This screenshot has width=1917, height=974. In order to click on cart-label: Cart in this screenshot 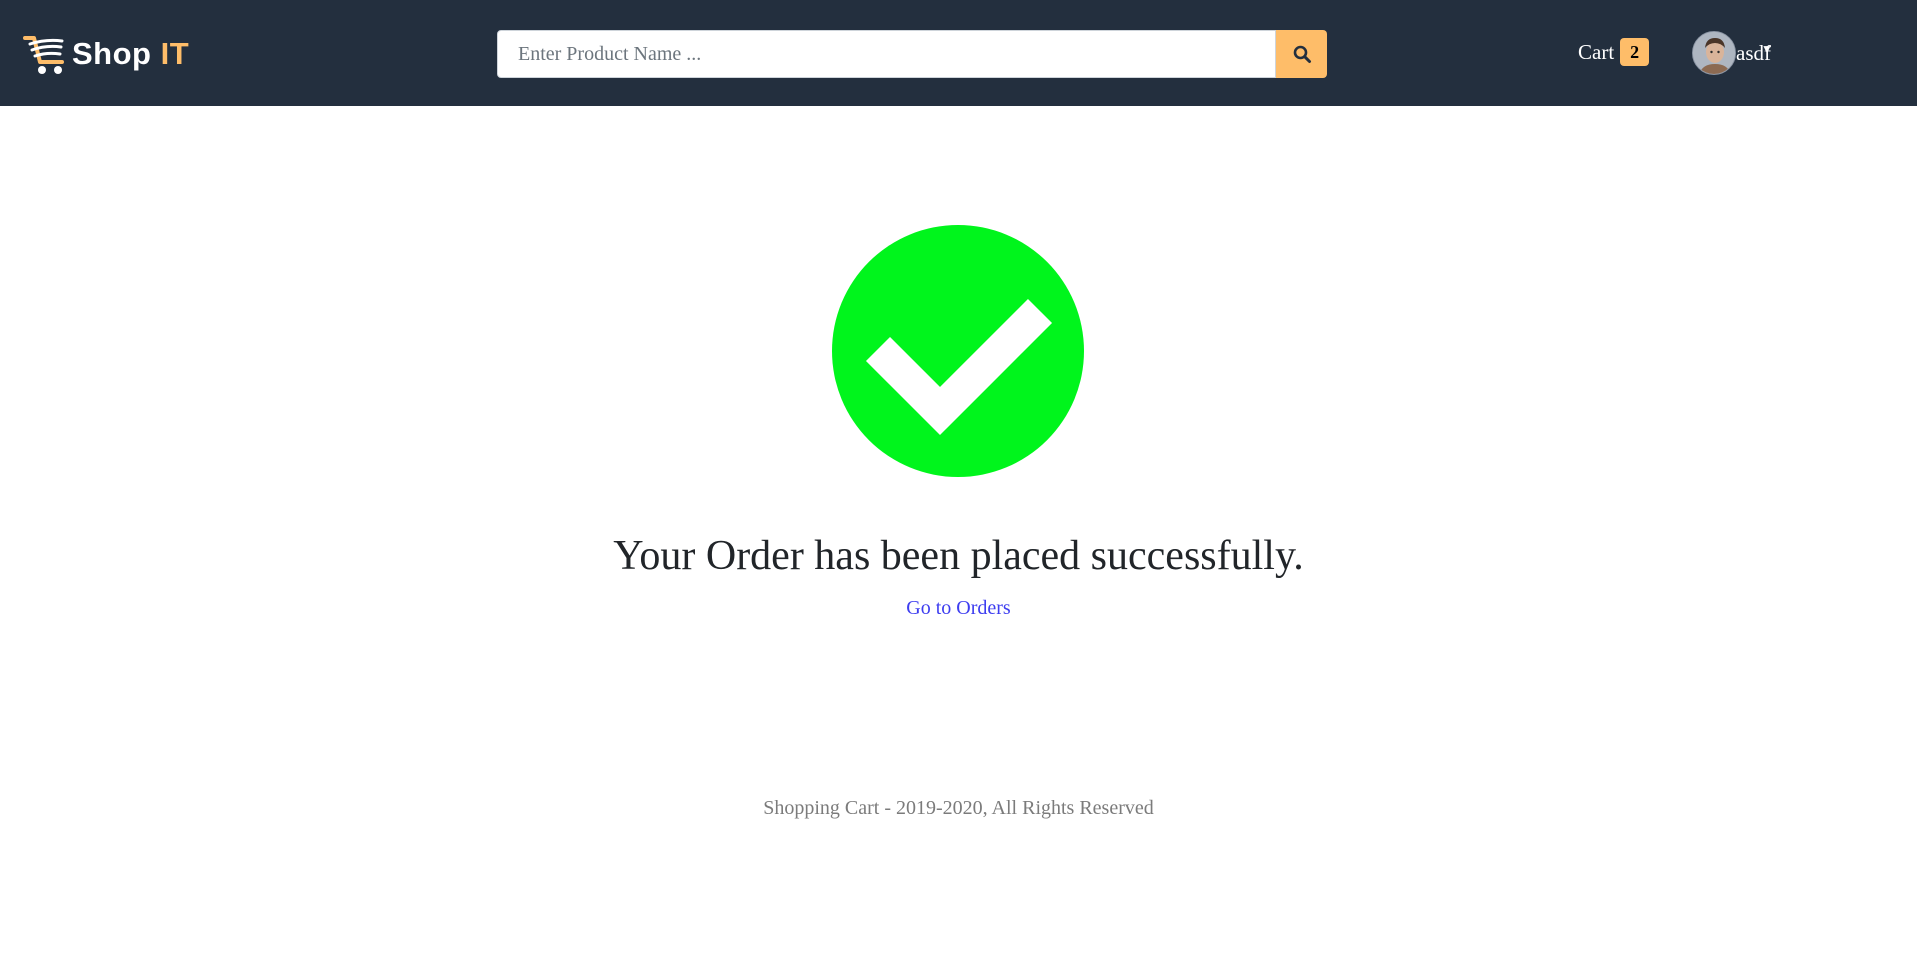, I will do `click(1596, 51)`.